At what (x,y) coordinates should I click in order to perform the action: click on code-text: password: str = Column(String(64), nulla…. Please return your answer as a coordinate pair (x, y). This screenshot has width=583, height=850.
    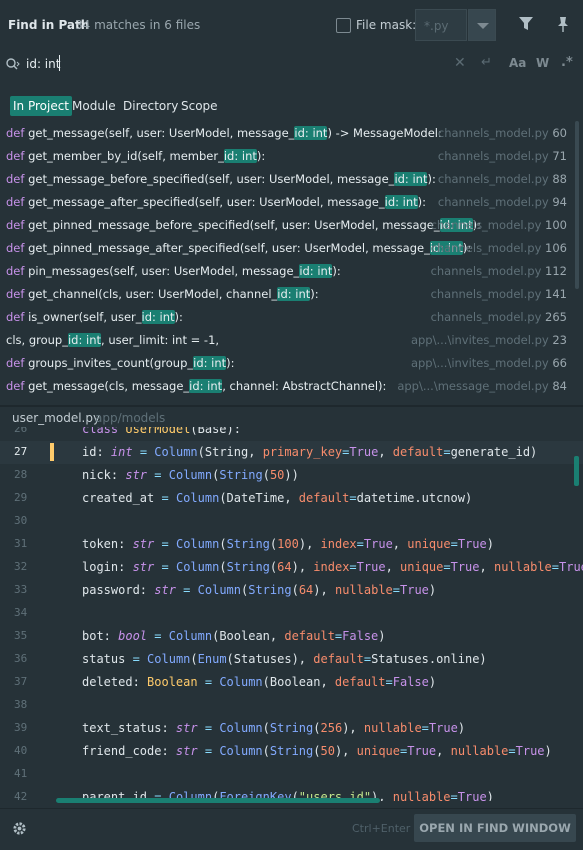
    Looking at the image, I should click on (259, 590).